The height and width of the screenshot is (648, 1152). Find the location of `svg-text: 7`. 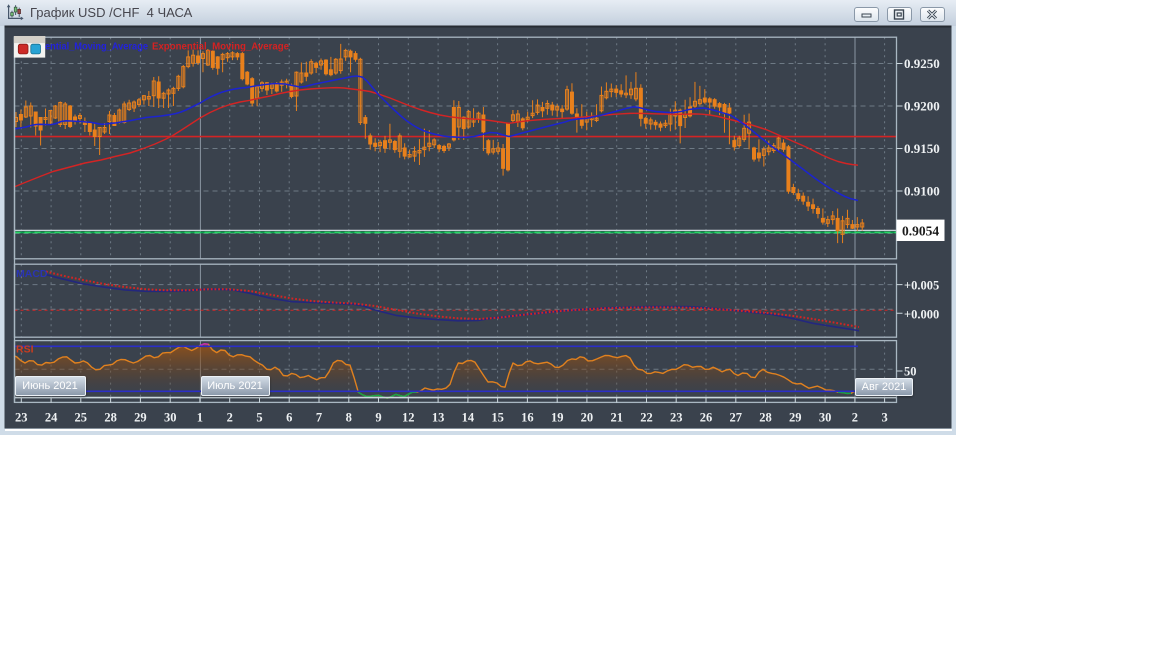

svg-text: 7 is located at coordinates (319, 418).